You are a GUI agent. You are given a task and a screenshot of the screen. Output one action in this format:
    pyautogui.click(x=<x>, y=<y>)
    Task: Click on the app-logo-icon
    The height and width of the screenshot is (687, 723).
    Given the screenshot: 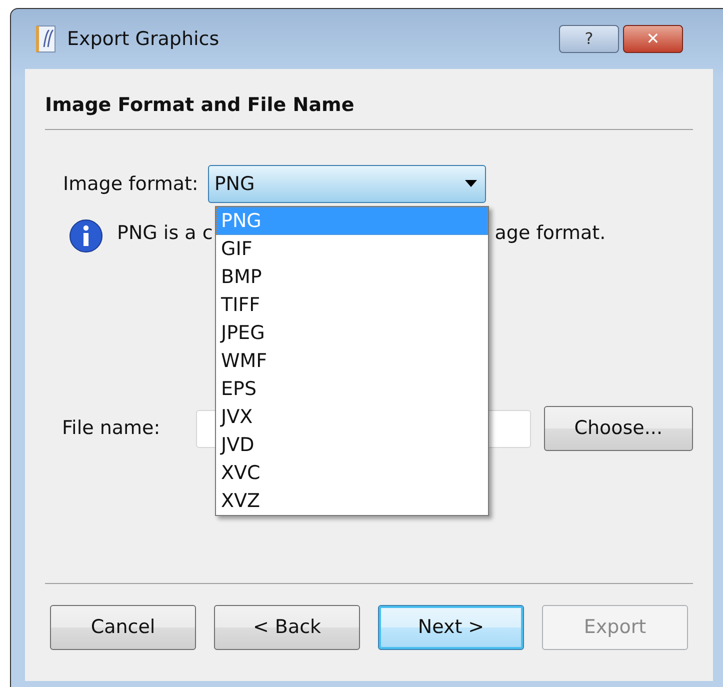 What is the action you would take?
    pyautogui.click(x=46, y=39)
    